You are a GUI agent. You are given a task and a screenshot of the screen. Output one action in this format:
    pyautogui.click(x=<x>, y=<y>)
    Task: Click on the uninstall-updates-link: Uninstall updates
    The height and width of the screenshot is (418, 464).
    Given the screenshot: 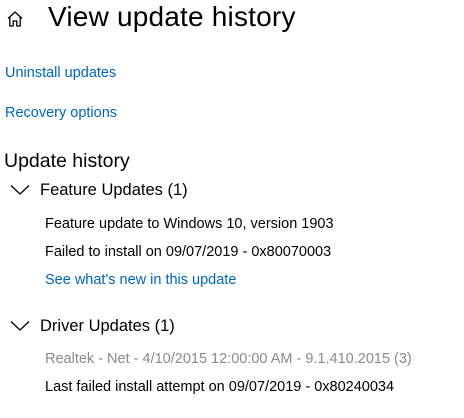 What is the action you would take?
    pyautogui.click(x=60, y=73)
    